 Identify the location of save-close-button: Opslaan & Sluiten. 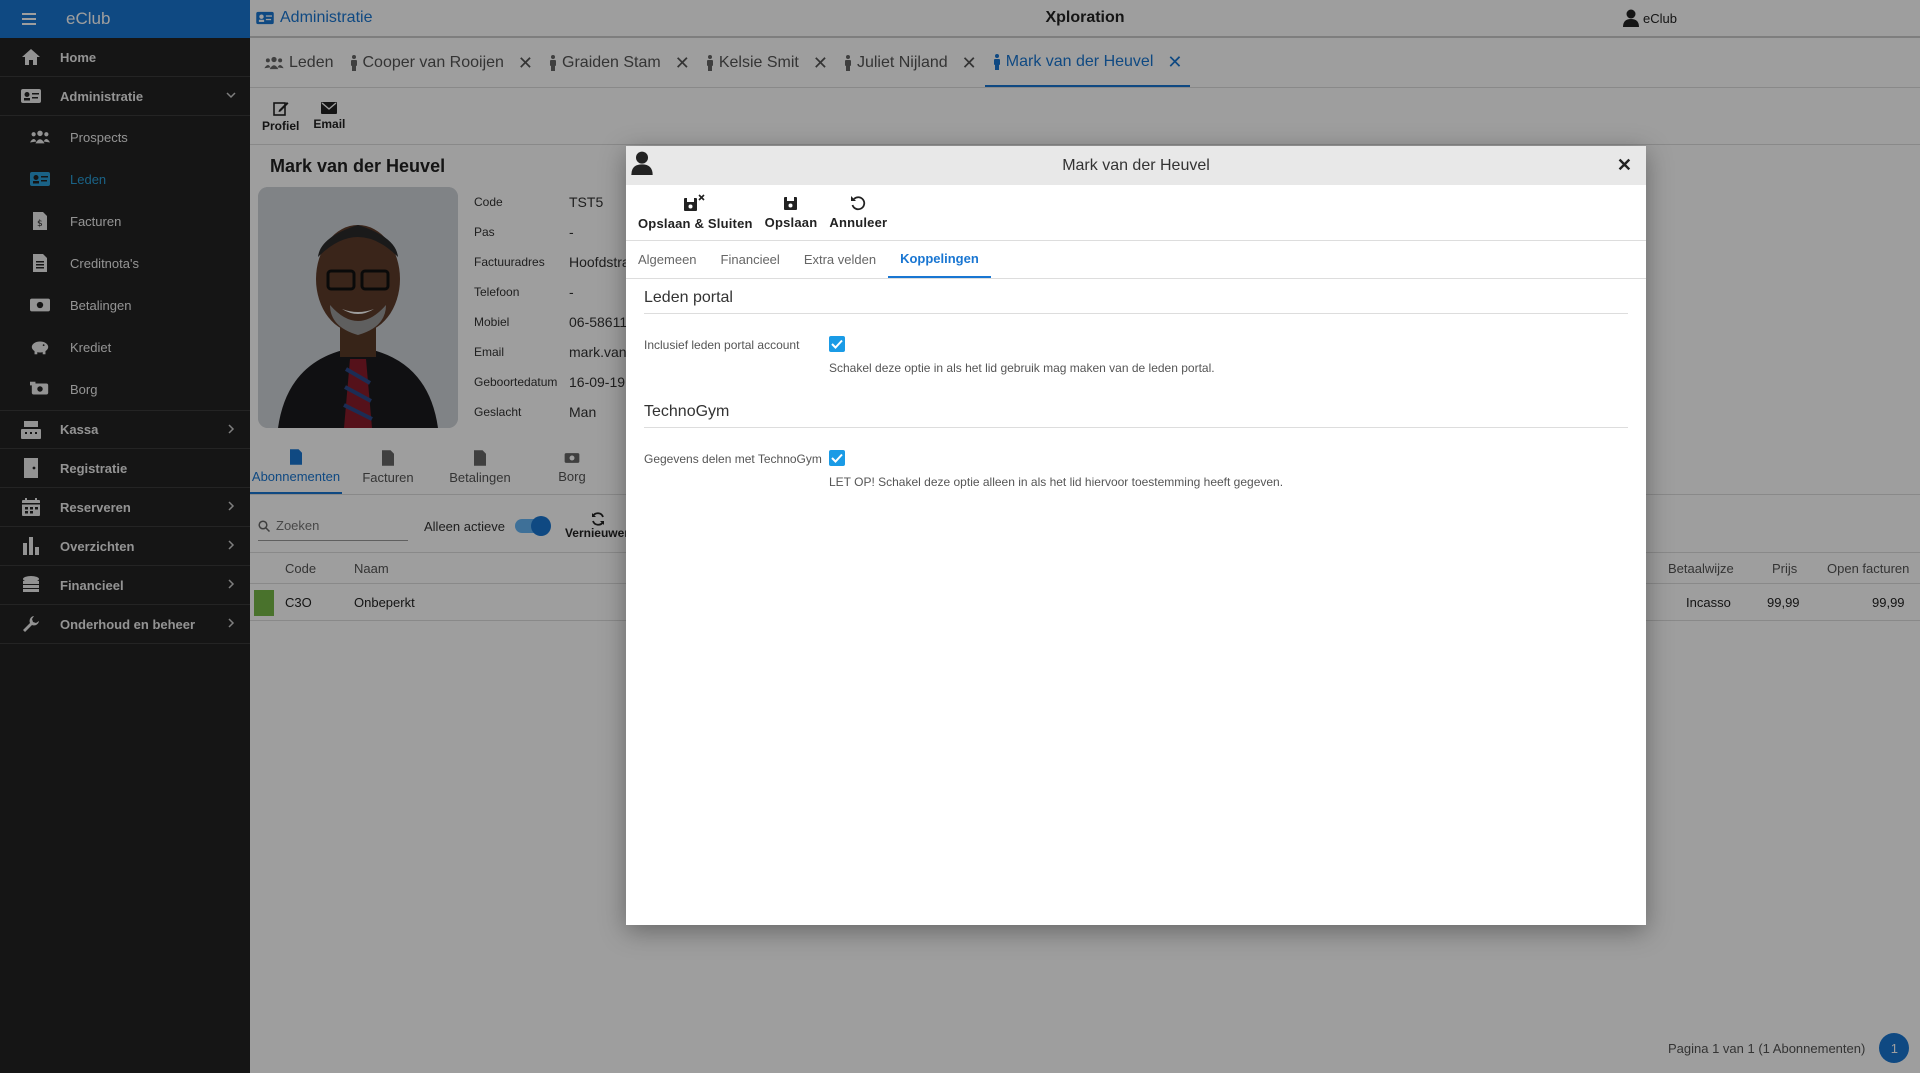
(695, 212).